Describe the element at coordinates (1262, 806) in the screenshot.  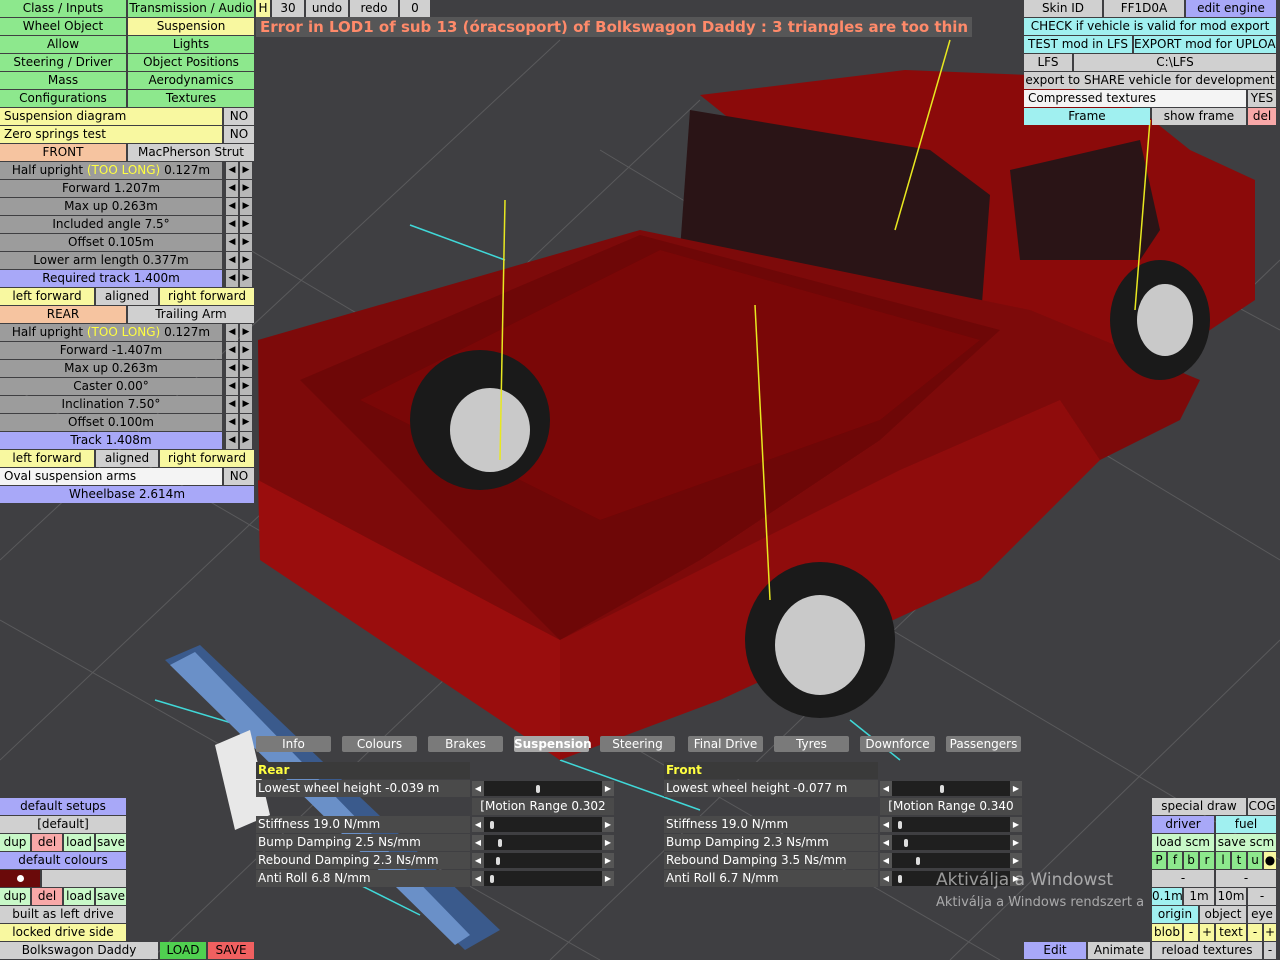
I see `cog-button: COG` at that location.